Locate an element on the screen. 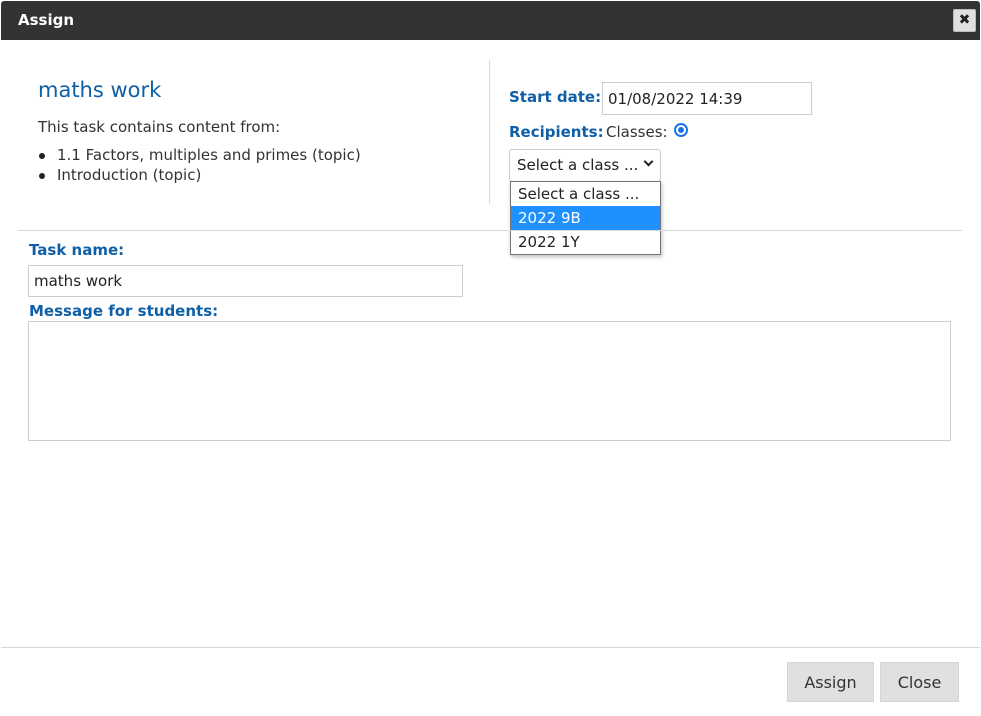  section-divider is located at coordinates (490, 230).